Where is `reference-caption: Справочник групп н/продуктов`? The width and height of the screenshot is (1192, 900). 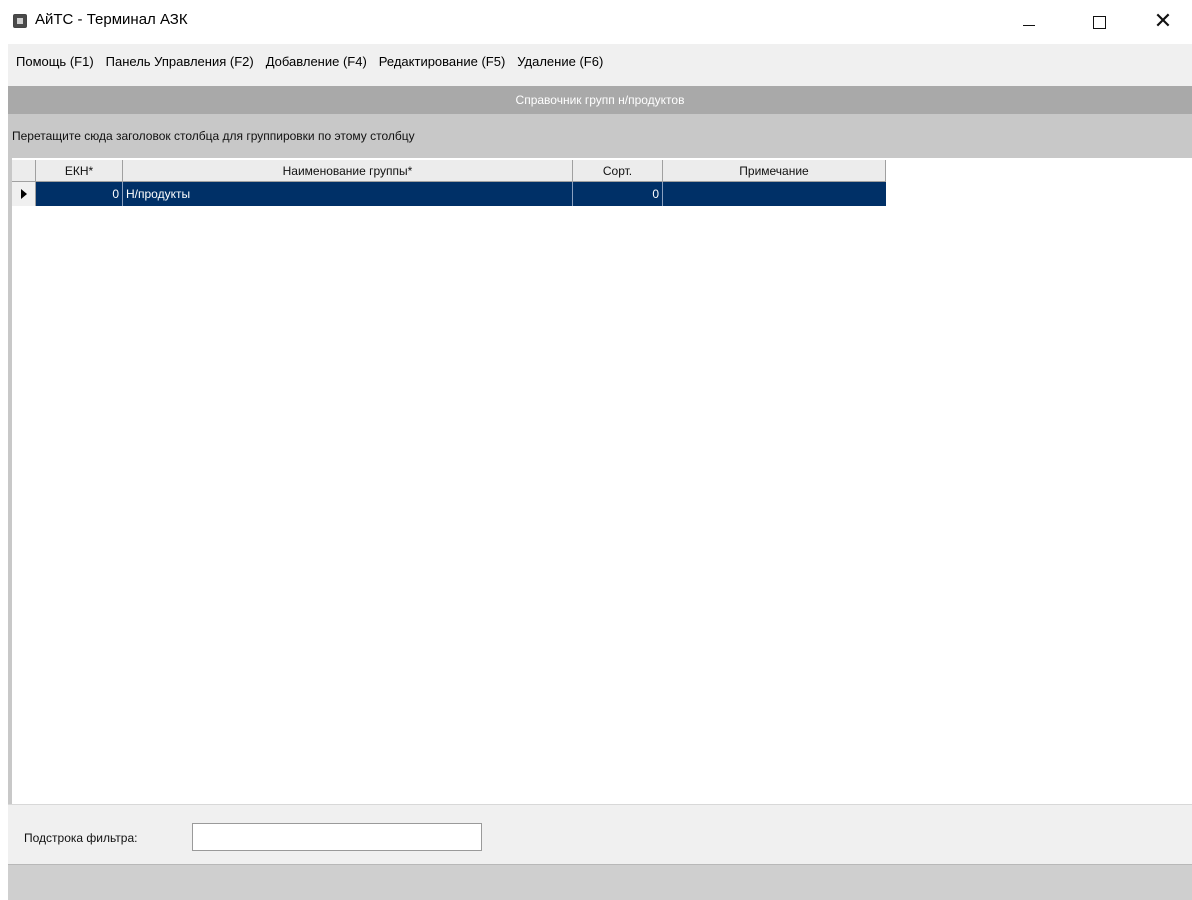 reference-caption: Справочник групп н/продуктов is located at coordinates (600, 100).